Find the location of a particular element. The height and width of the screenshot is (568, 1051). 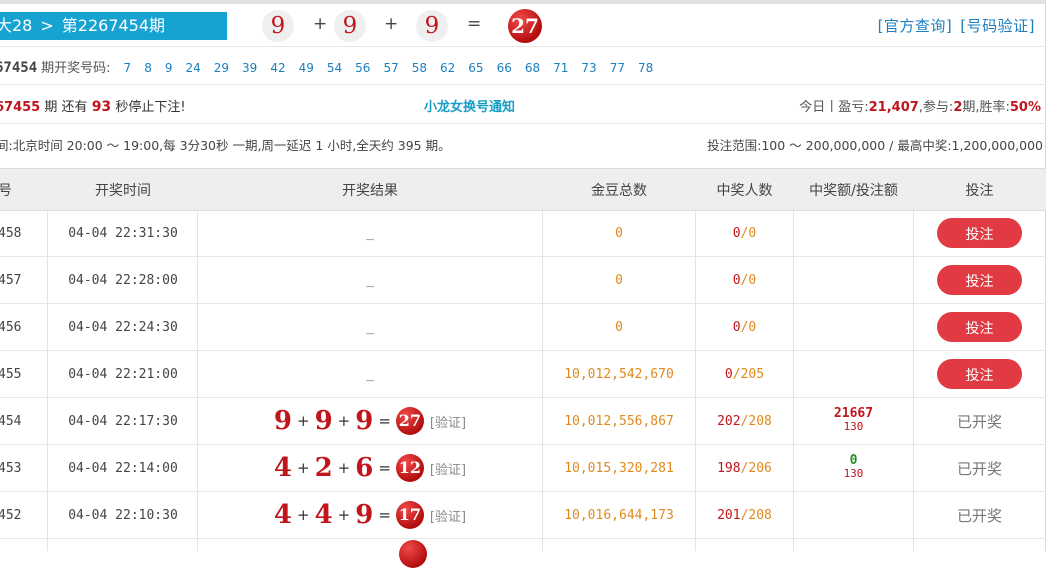

latest-sum-ball: 27 is located at coordinates (525, 26).